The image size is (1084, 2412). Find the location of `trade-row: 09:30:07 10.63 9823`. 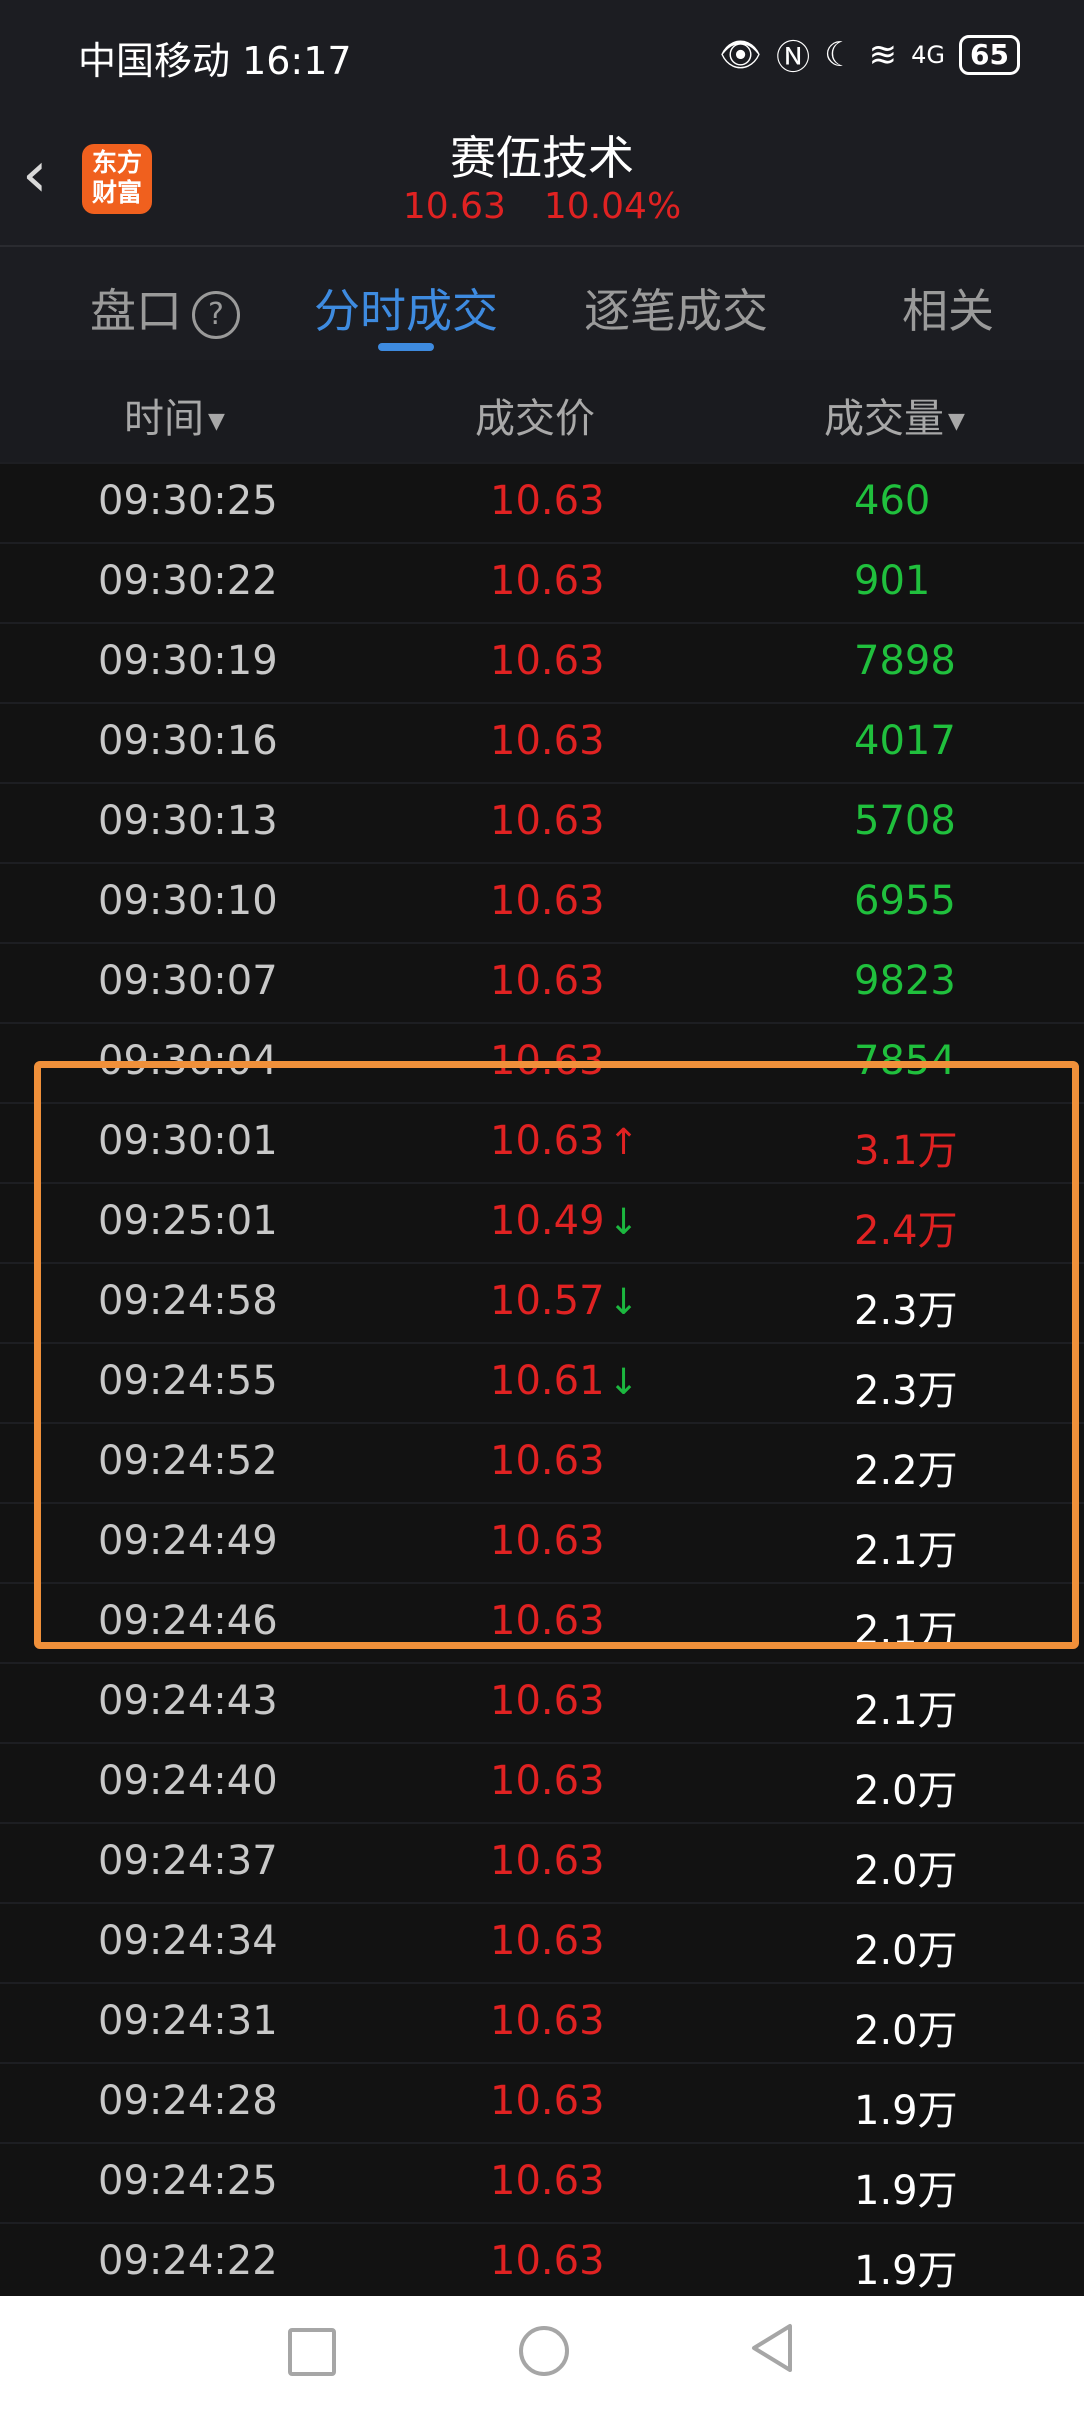

trade-row: 09:30:07 10.63 9823 is located at coordinates (542, 982).